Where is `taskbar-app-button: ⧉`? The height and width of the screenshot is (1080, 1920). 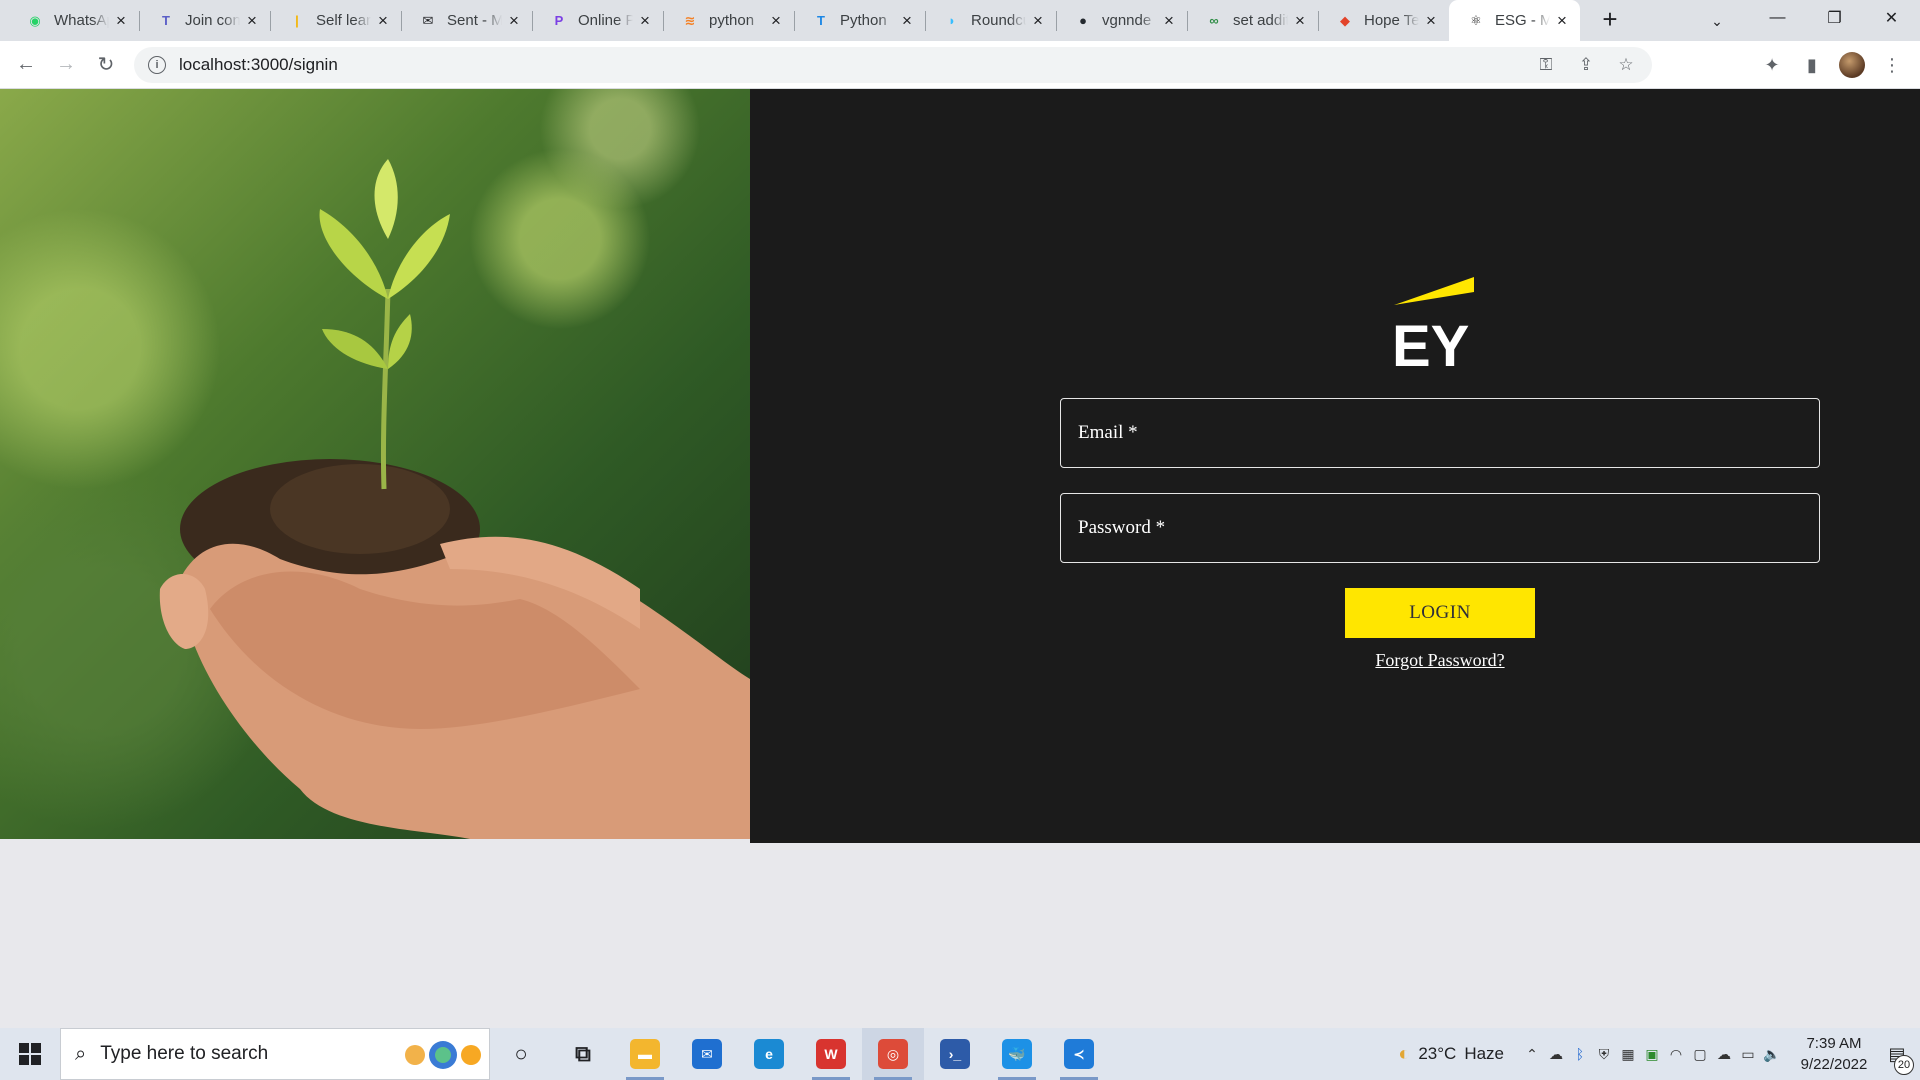 taskbar-app-button: ⧉ is located at coordinates (583, 1054).